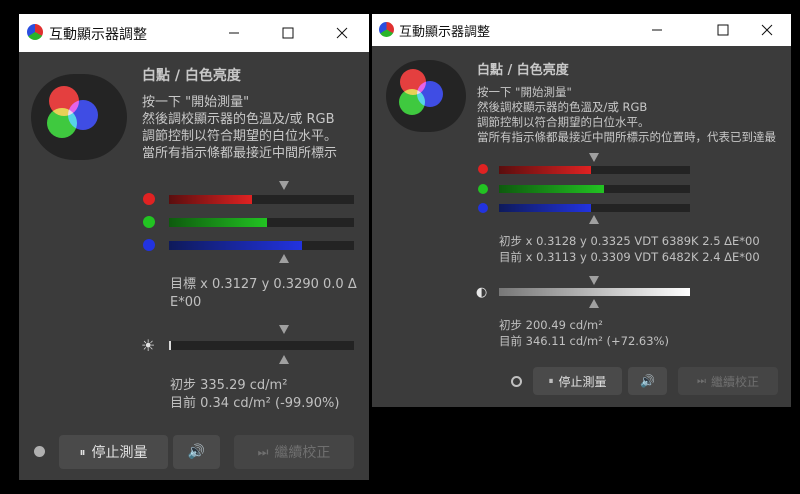  What do you see at coordinates (255, 394) in the screenshot?
I see `luminance-readout: 初步 335.29 cd/m² 目前 0.34 cd/m² (-99.90%)` at bounding box center [255, 394].